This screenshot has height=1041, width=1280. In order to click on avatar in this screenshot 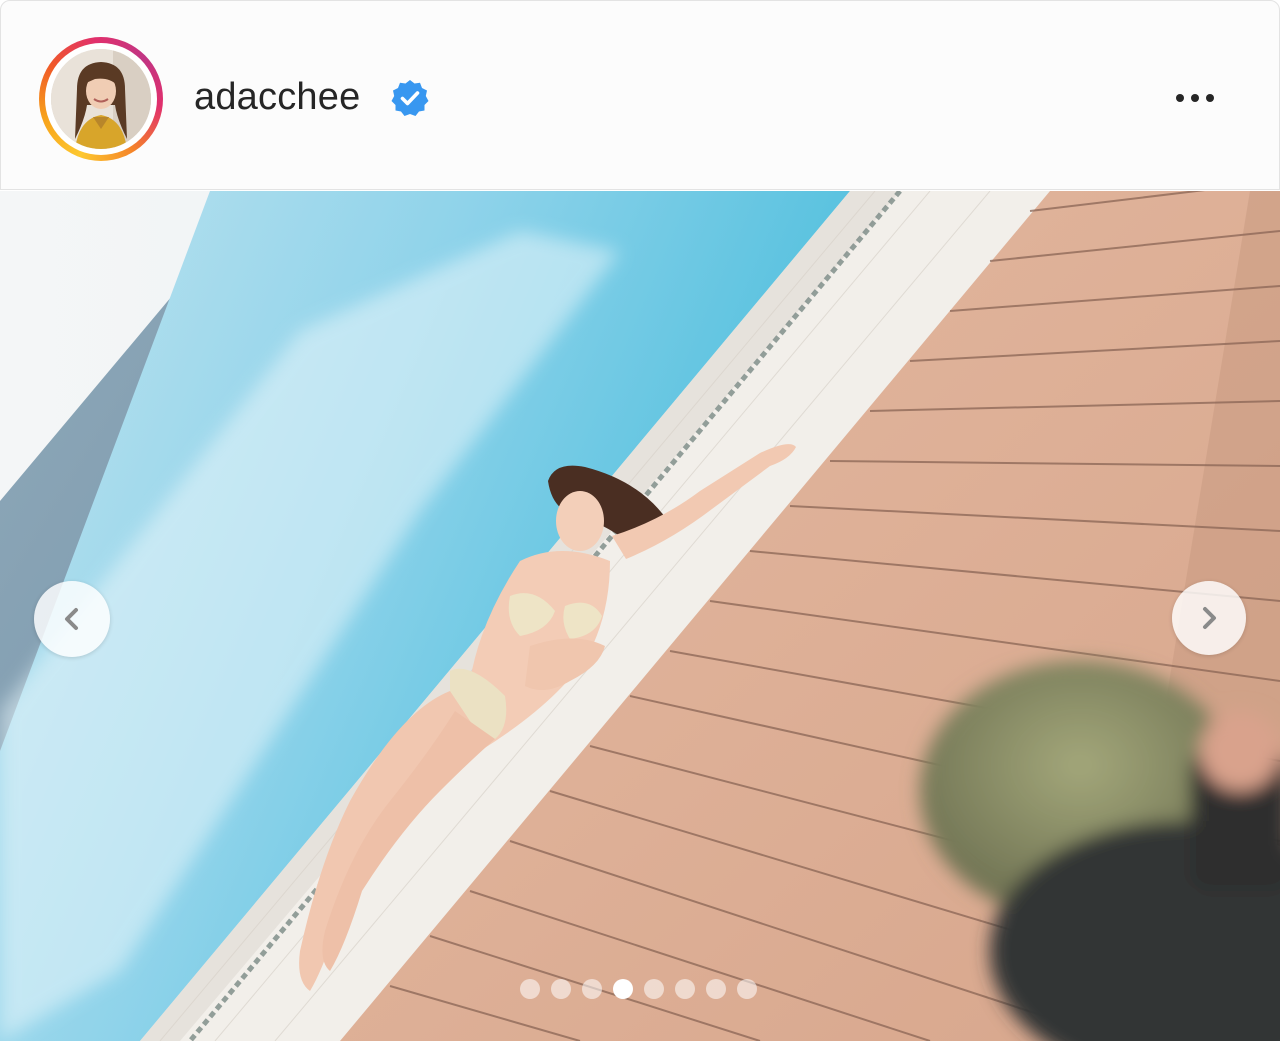, I will do `click(101, 99)`.